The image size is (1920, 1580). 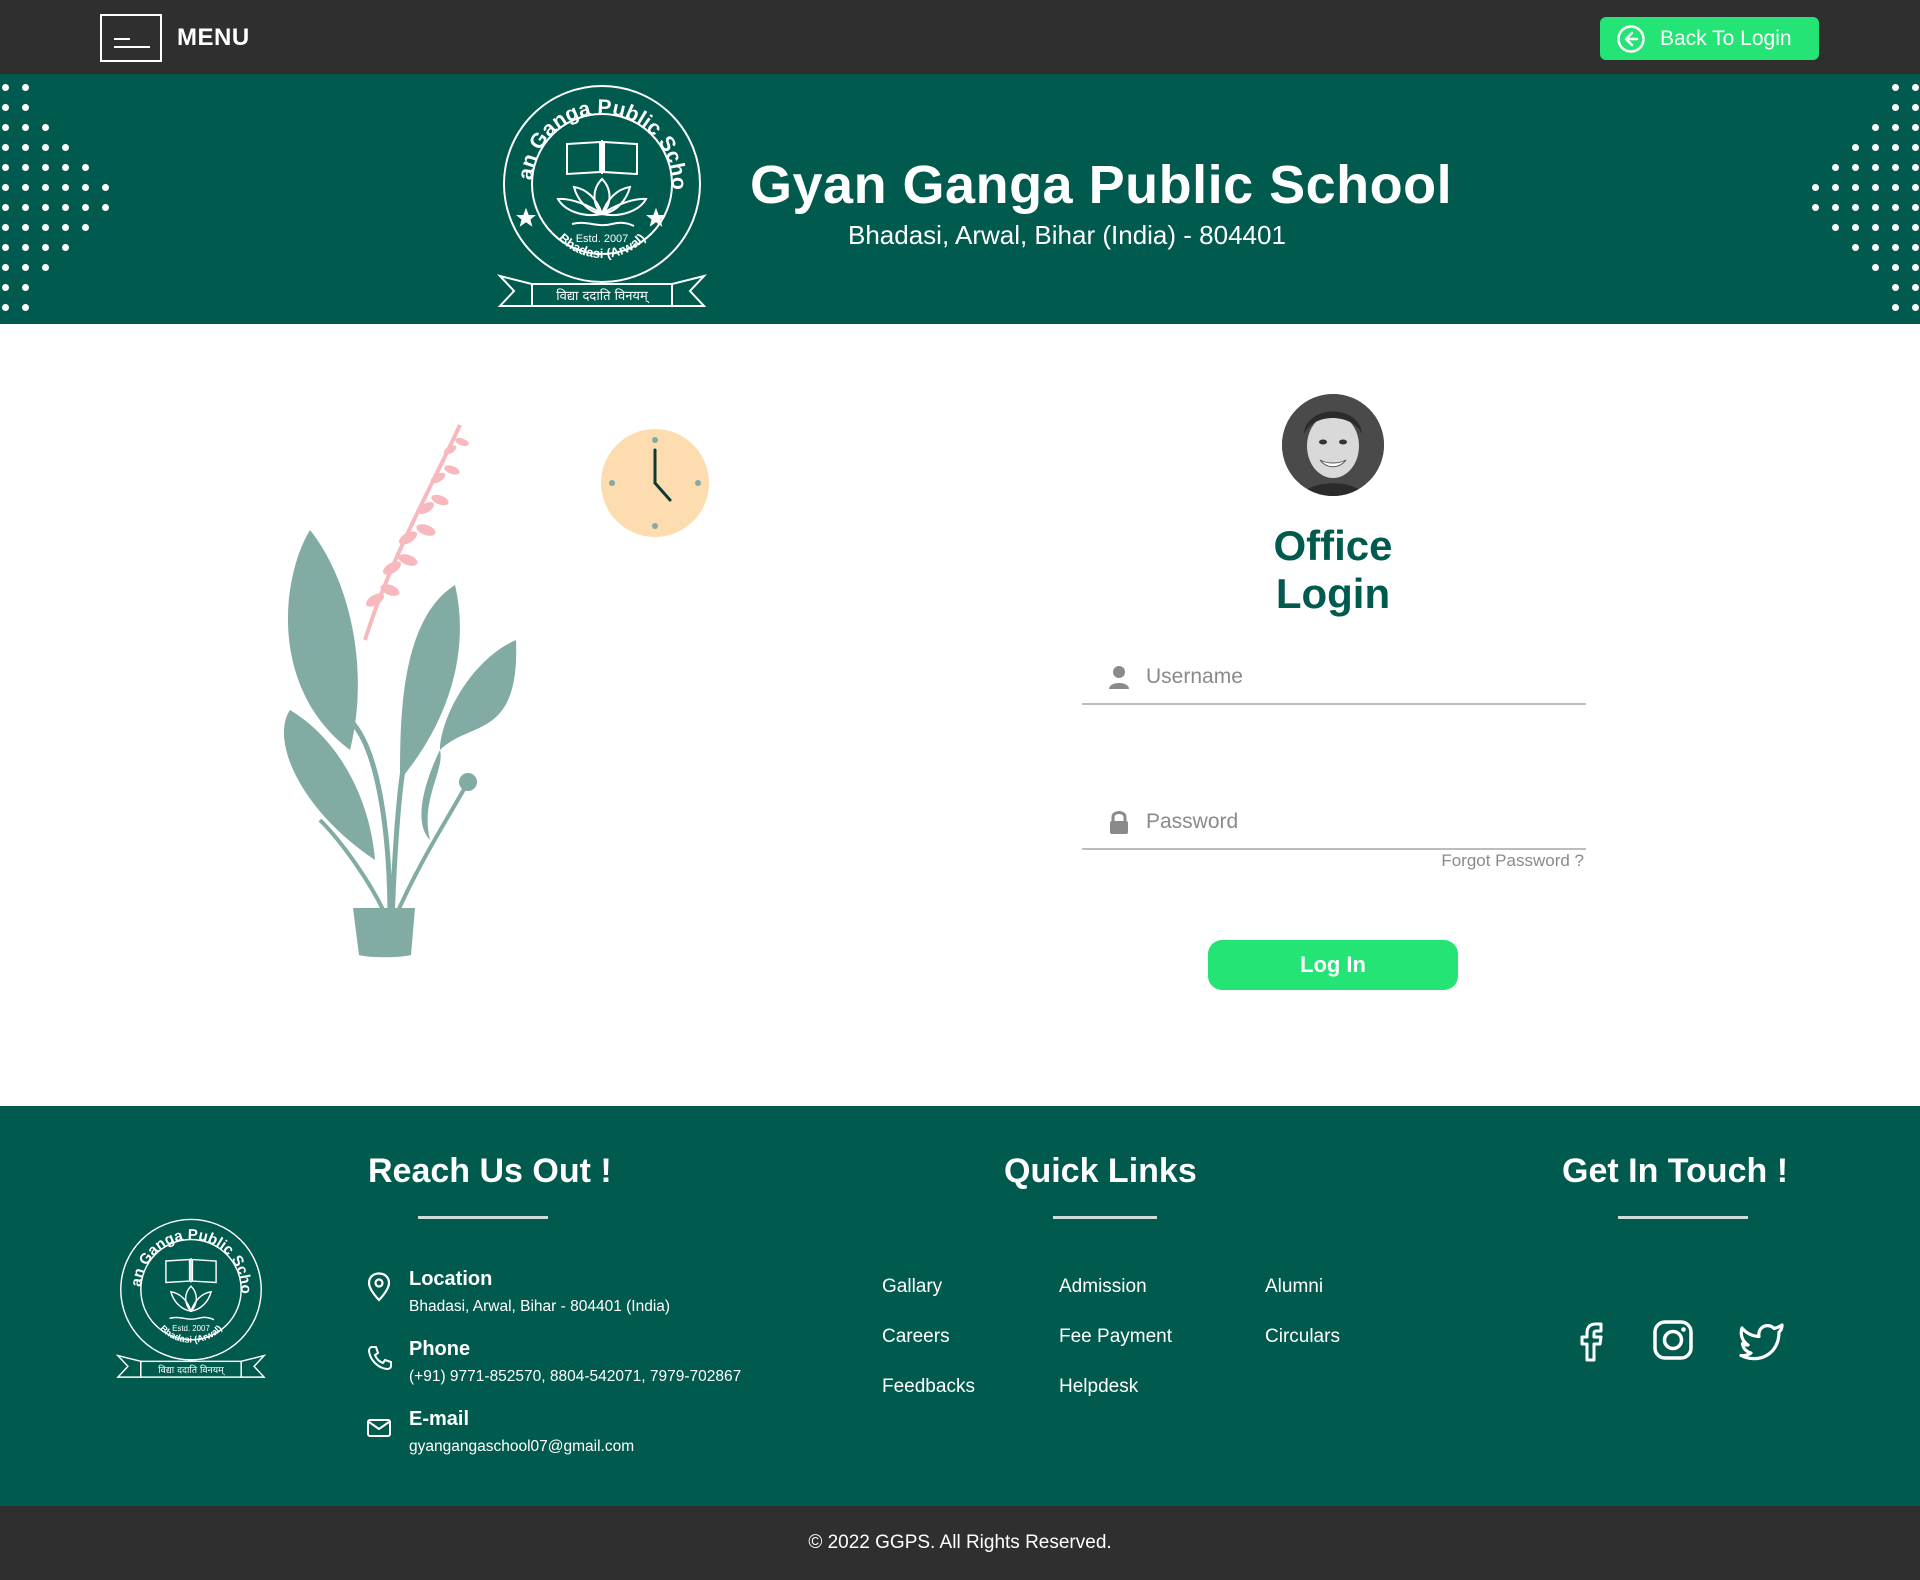 I want to click on reach-us-underline, so click(x=483, y=1217).